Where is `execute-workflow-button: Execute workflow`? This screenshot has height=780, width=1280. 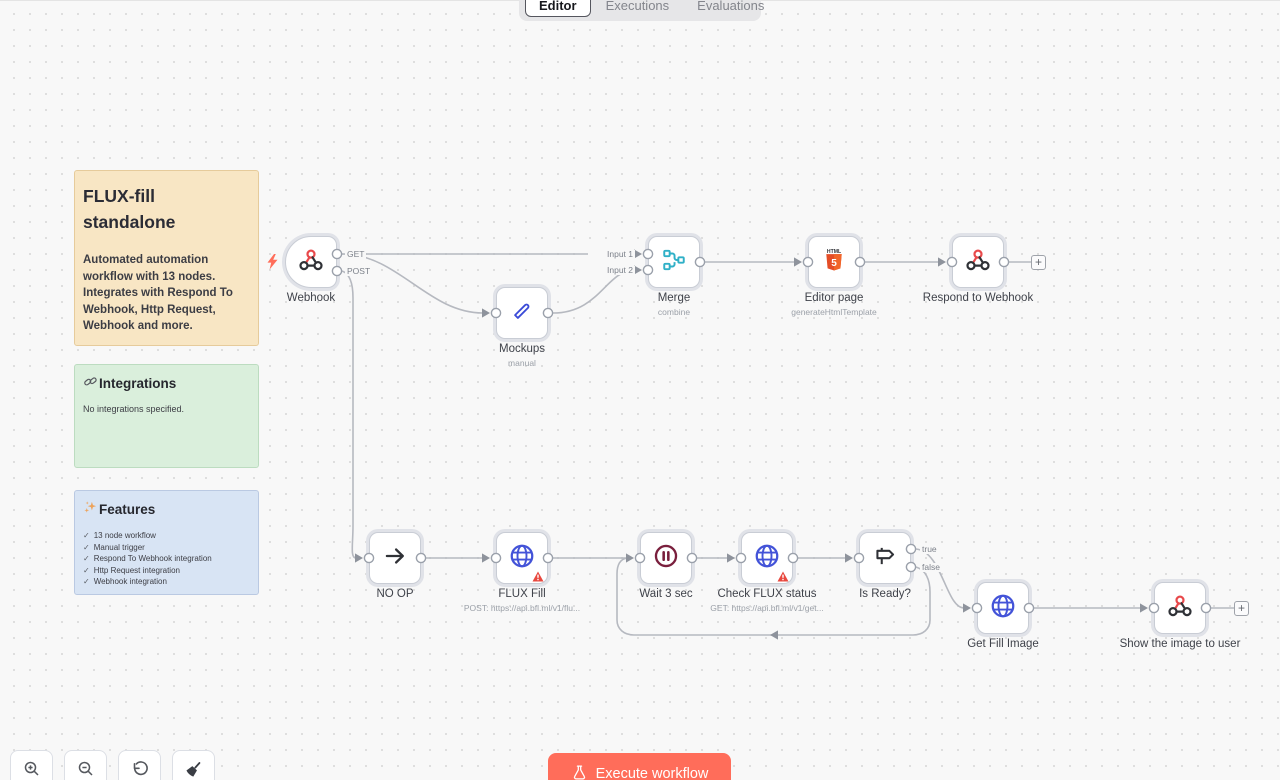 execute-workflow-button: Execute workflow is located at coordinates (639, 766).